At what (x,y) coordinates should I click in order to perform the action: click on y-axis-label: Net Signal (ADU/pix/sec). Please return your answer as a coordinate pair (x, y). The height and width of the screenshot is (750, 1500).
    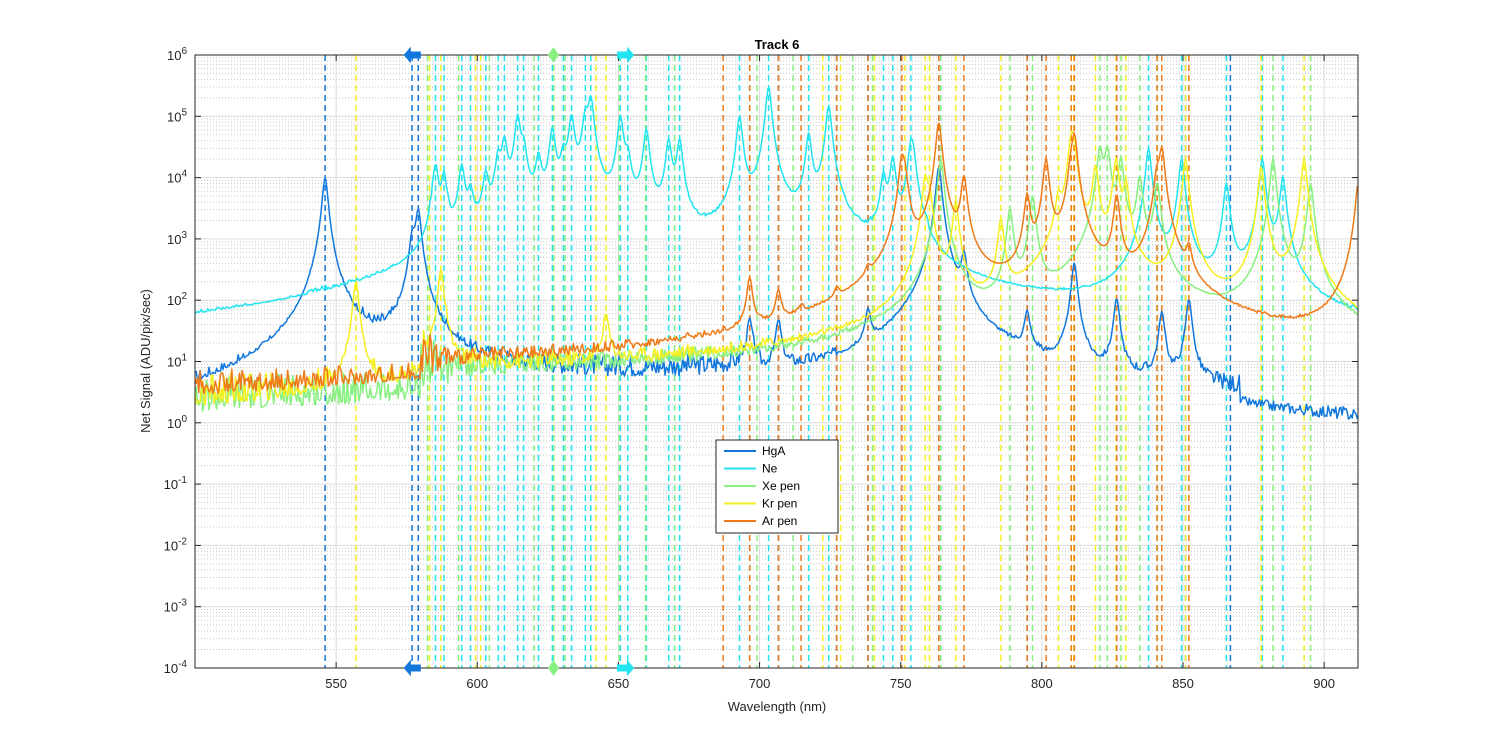
    Looking at the image, I should click on (145, 361).